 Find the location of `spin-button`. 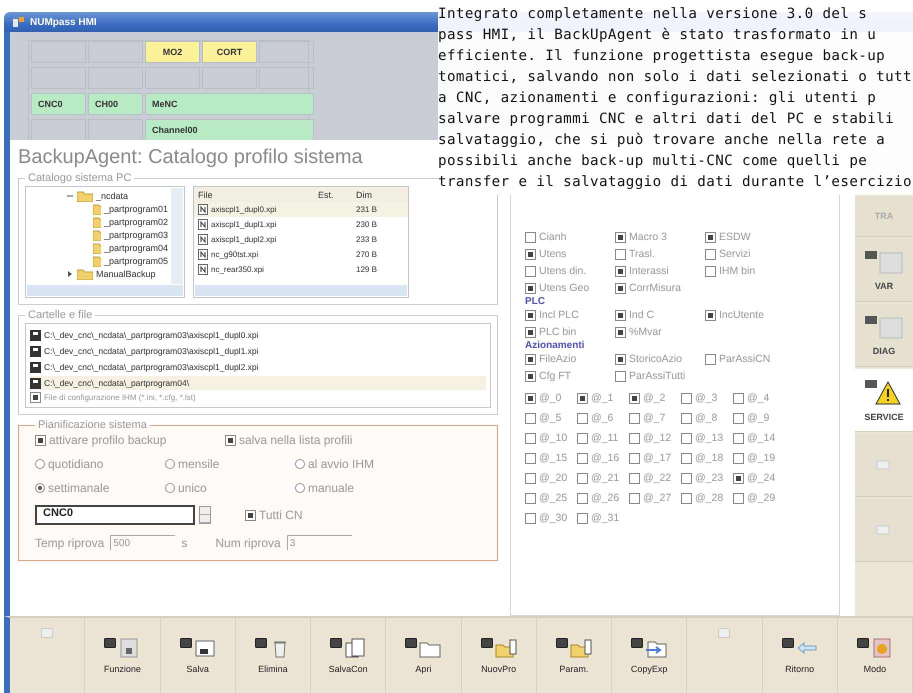

spin-button is located at coordinates (205, 515).